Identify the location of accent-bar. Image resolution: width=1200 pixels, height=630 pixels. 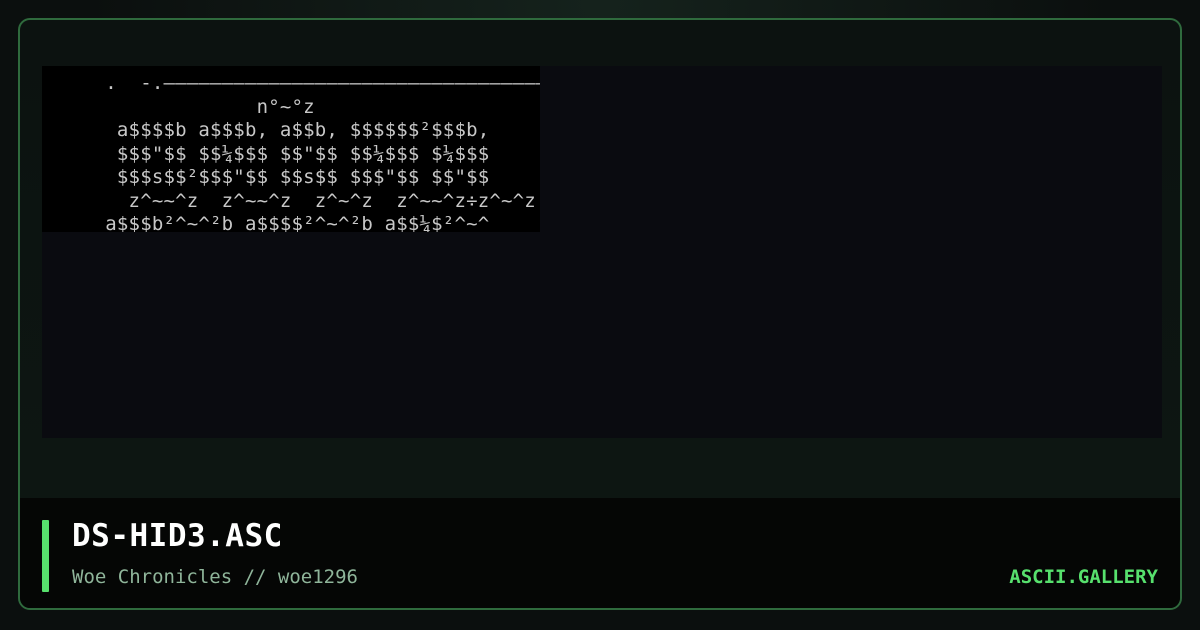
(45, 556).